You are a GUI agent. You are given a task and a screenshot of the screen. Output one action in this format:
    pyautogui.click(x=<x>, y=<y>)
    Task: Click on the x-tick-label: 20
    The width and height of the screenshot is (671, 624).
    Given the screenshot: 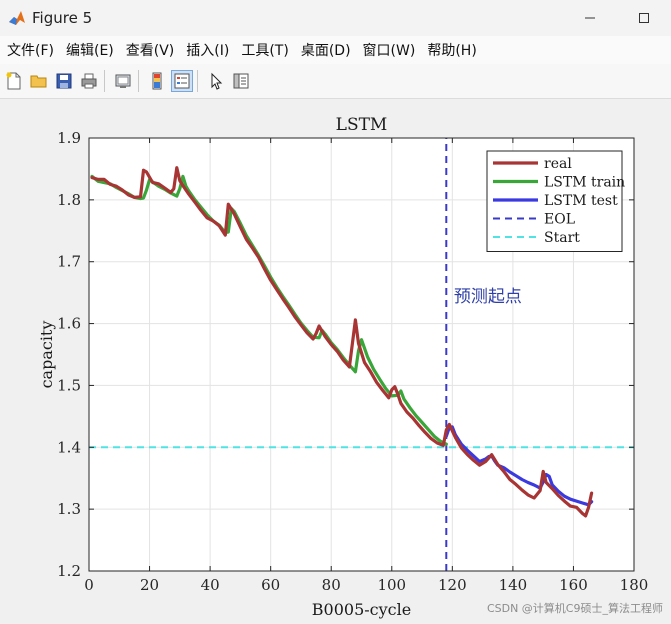 What is the action you would take?
    pyautogui.click(x=149, y=585)
    